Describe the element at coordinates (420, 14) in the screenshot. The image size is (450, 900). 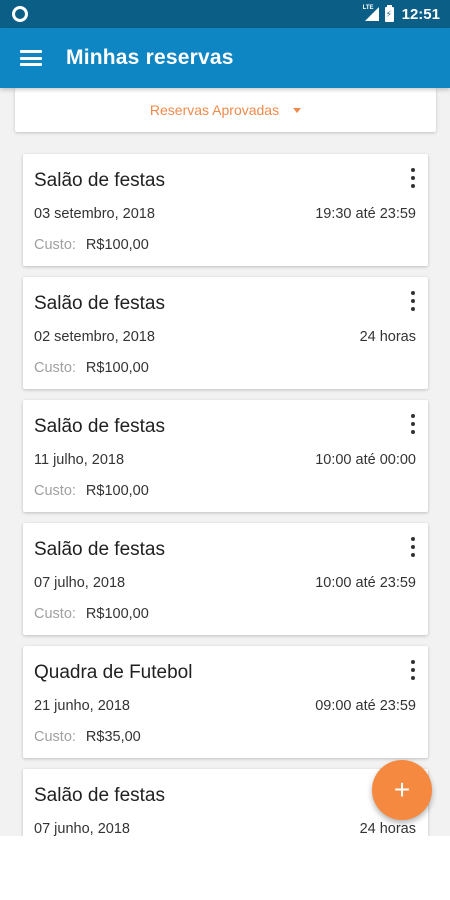
I see `status-time: 12:51` at that location.